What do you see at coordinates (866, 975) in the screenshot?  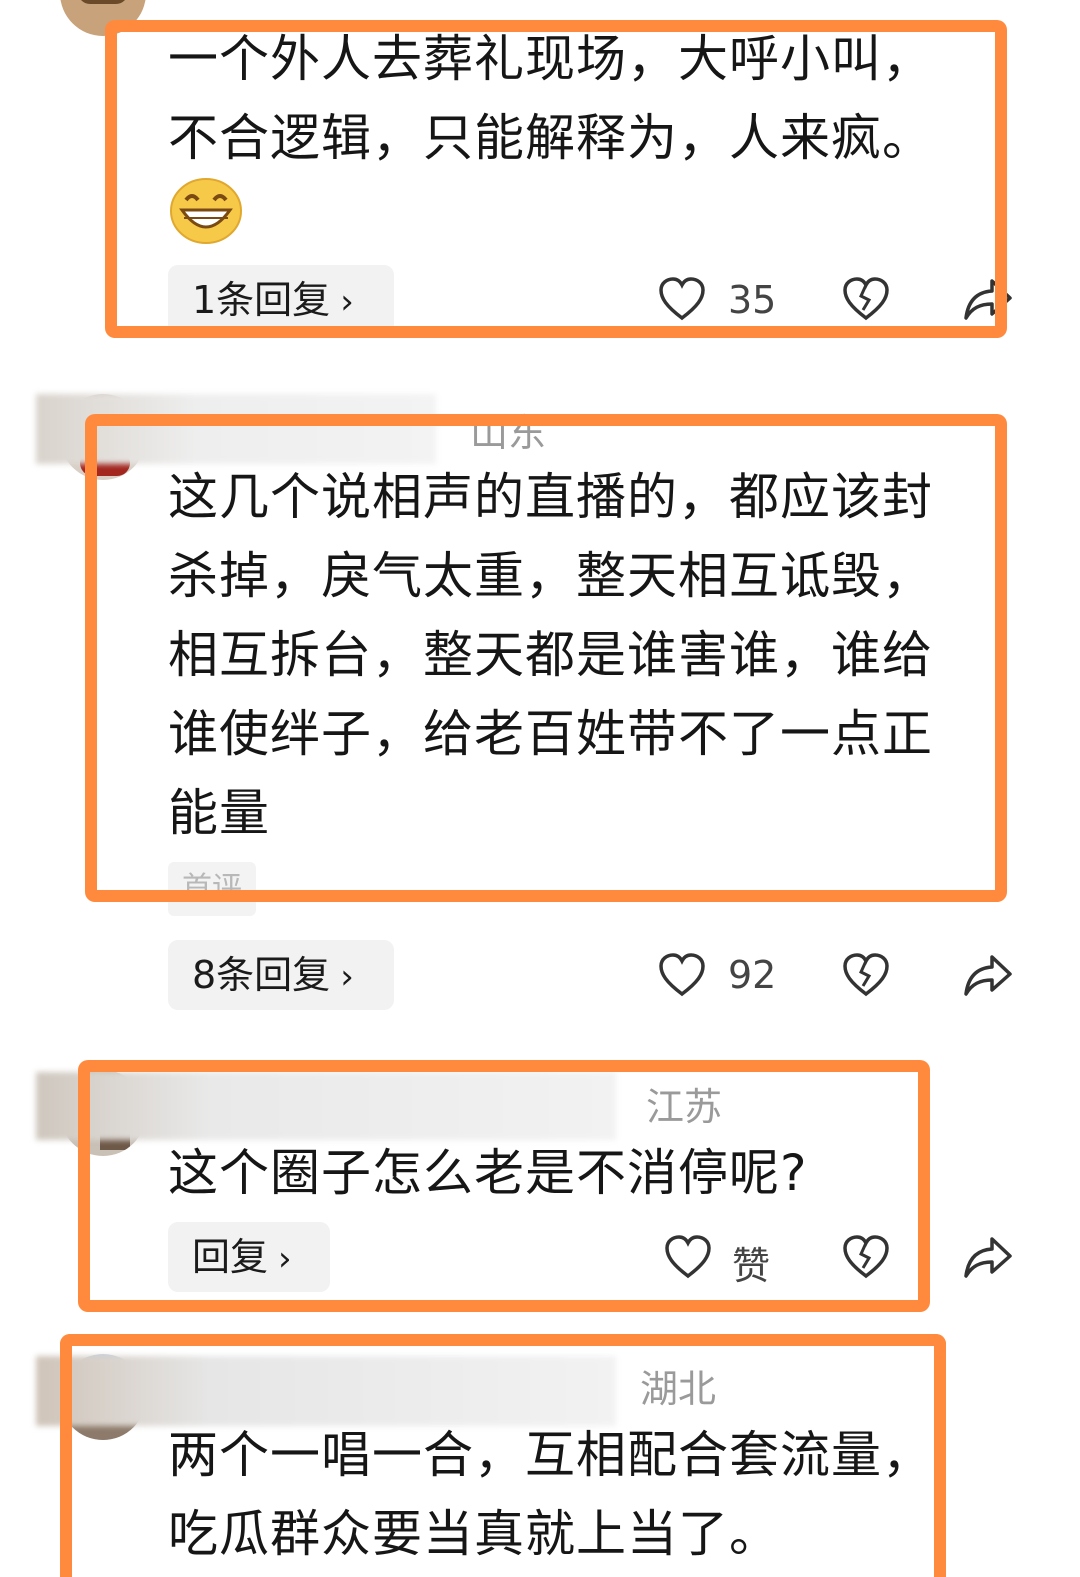 I see `dislike-broken-heart-icon` at bounding box center [866, 975].